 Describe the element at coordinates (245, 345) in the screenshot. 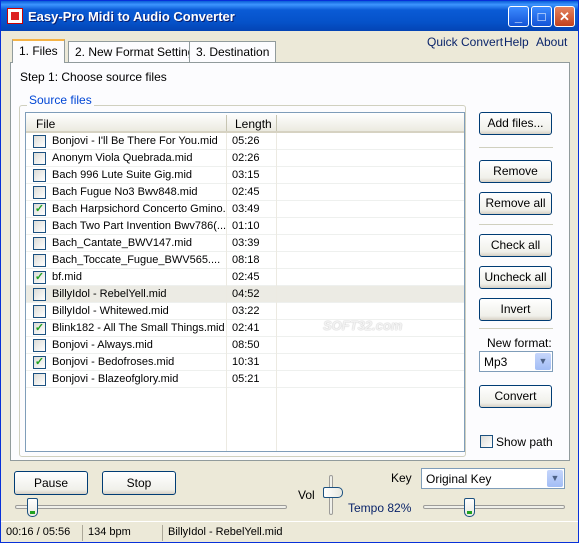

I see `table-row: Bonjovi - Always.mid 08:50` at that location.